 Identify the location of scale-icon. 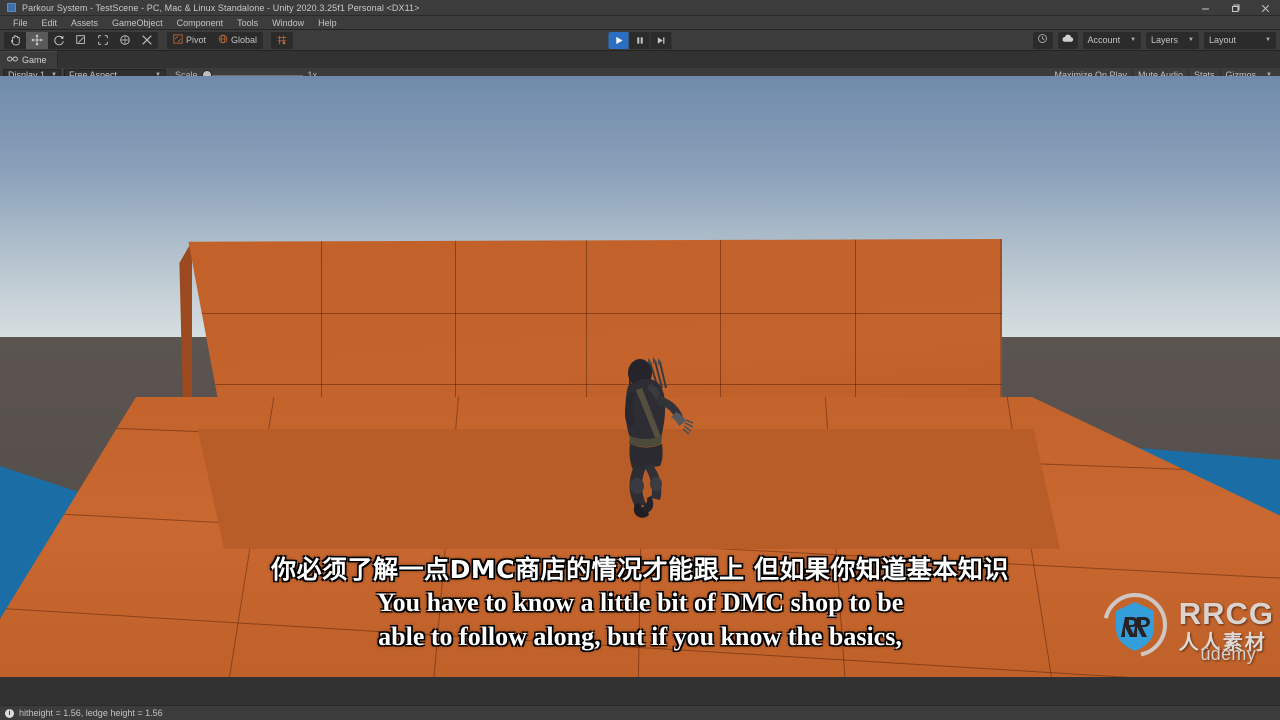
(81, 40).